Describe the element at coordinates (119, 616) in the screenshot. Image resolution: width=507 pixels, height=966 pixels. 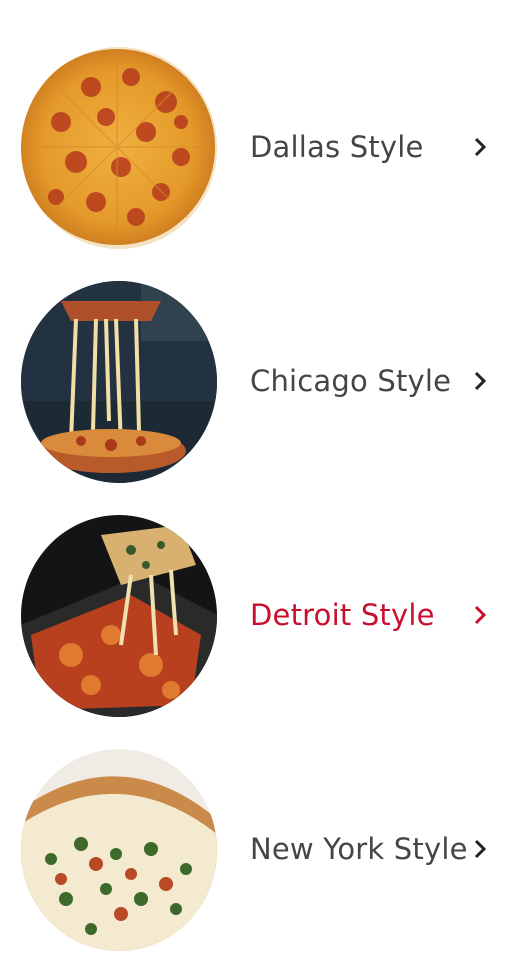
I see `pizza-detroit-photo` at that location.